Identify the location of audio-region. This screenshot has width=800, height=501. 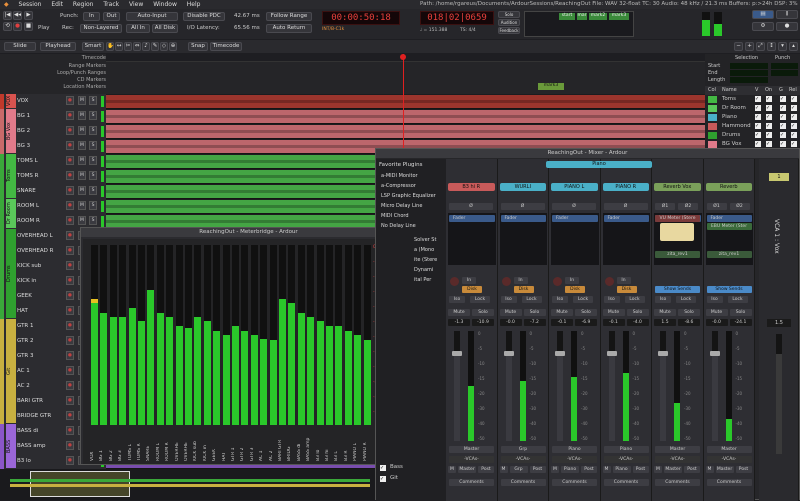
(405, 116).